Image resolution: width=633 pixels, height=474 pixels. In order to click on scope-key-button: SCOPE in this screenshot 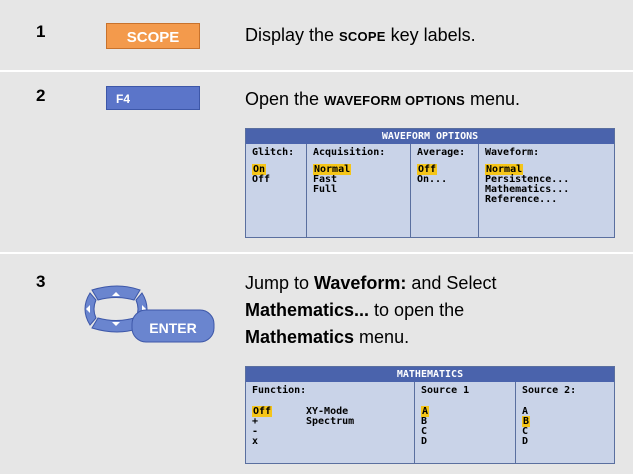, I will do `click(153, 36)`.